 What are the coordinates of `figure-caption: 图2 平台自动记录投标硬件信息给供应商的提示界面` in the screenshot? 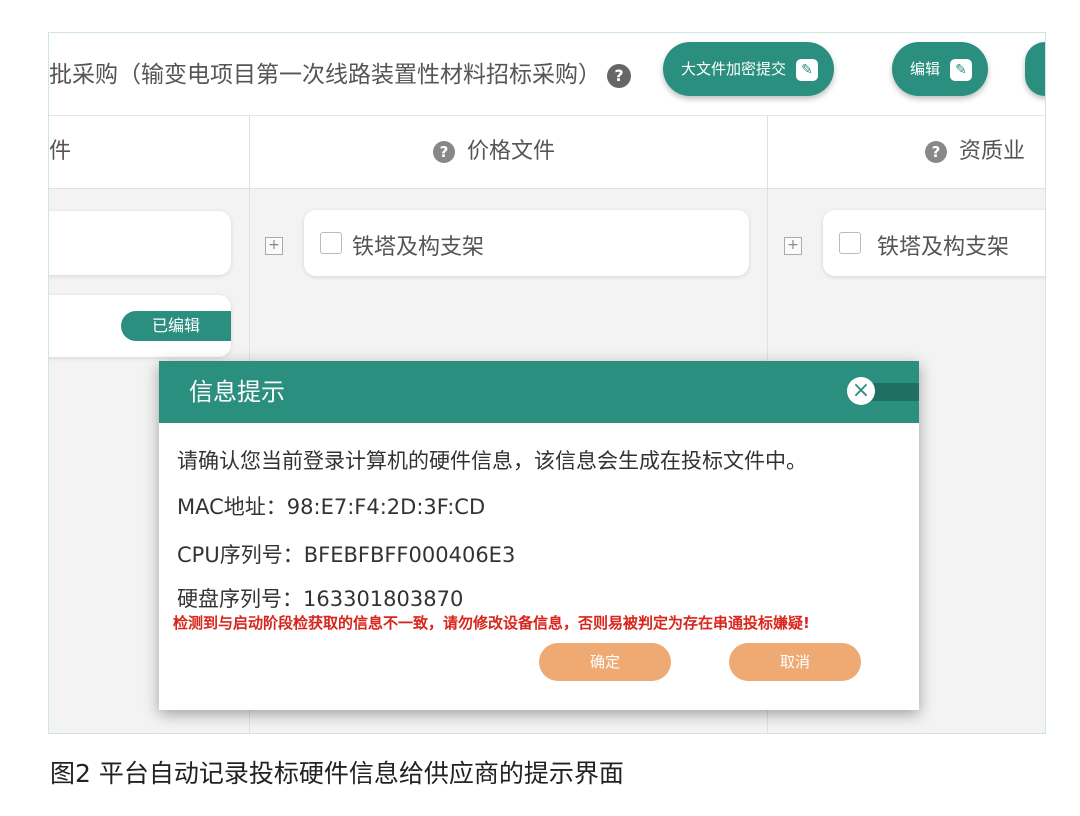 It's located at (337, 773).